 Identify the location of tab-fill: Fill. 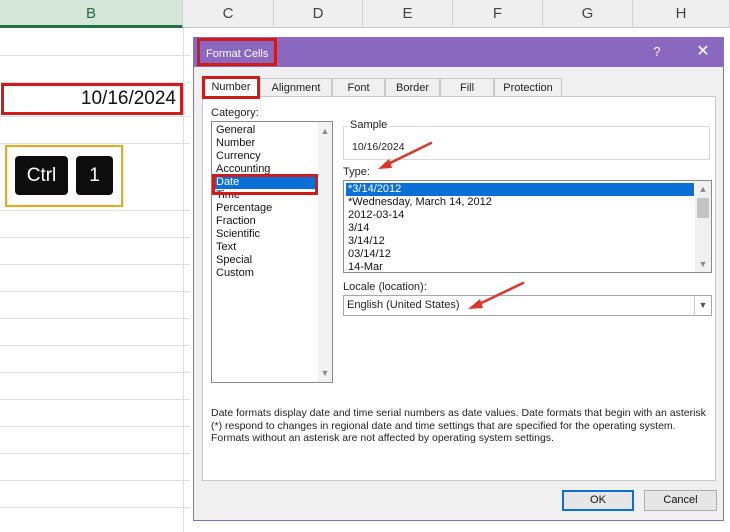
(467, 88).